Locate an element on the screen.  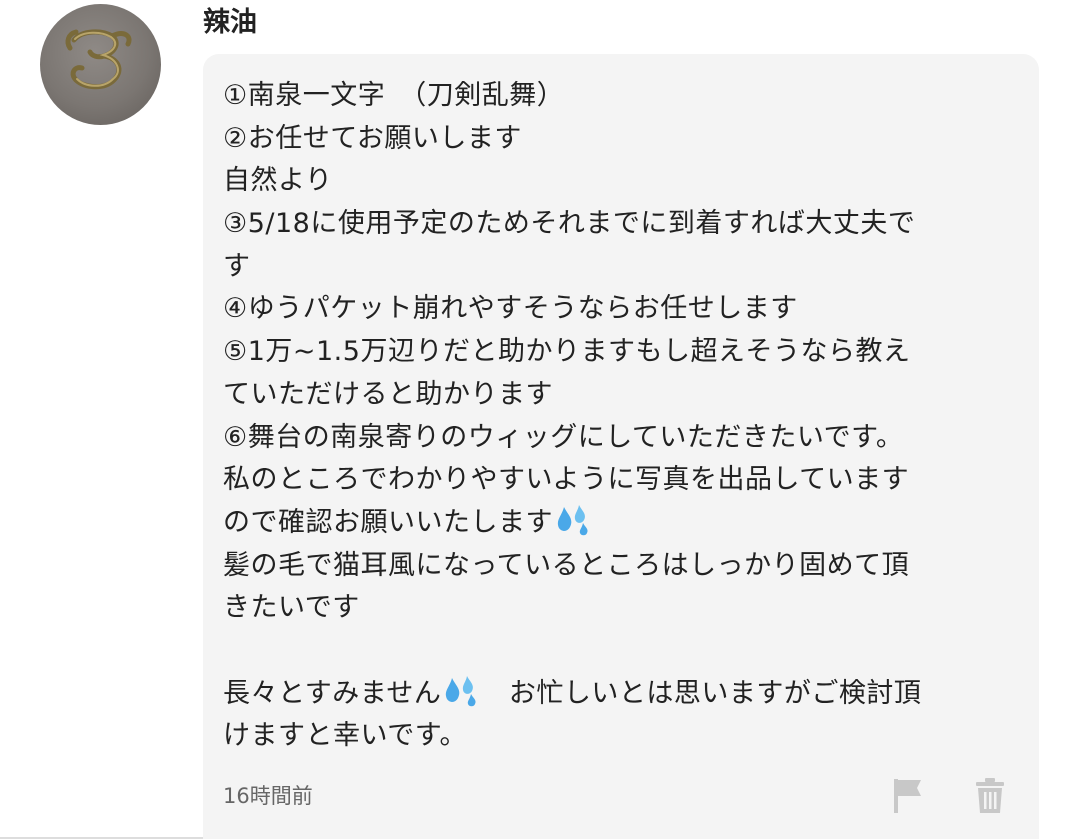
report-button is located at coordinates (908, 796).